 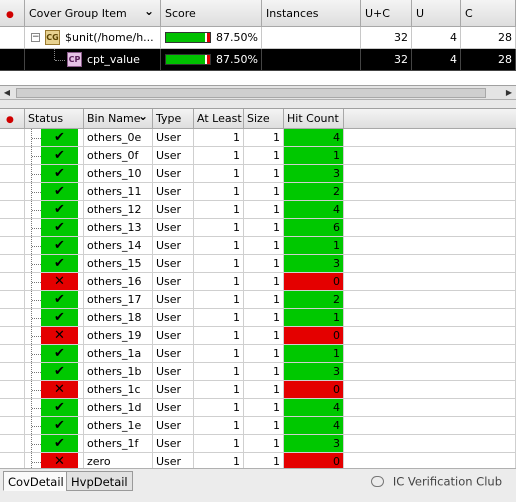 What do you see at coordinates (188, 37) in the screenshot?
I see `score-bar` at bounding box center [188, 37].